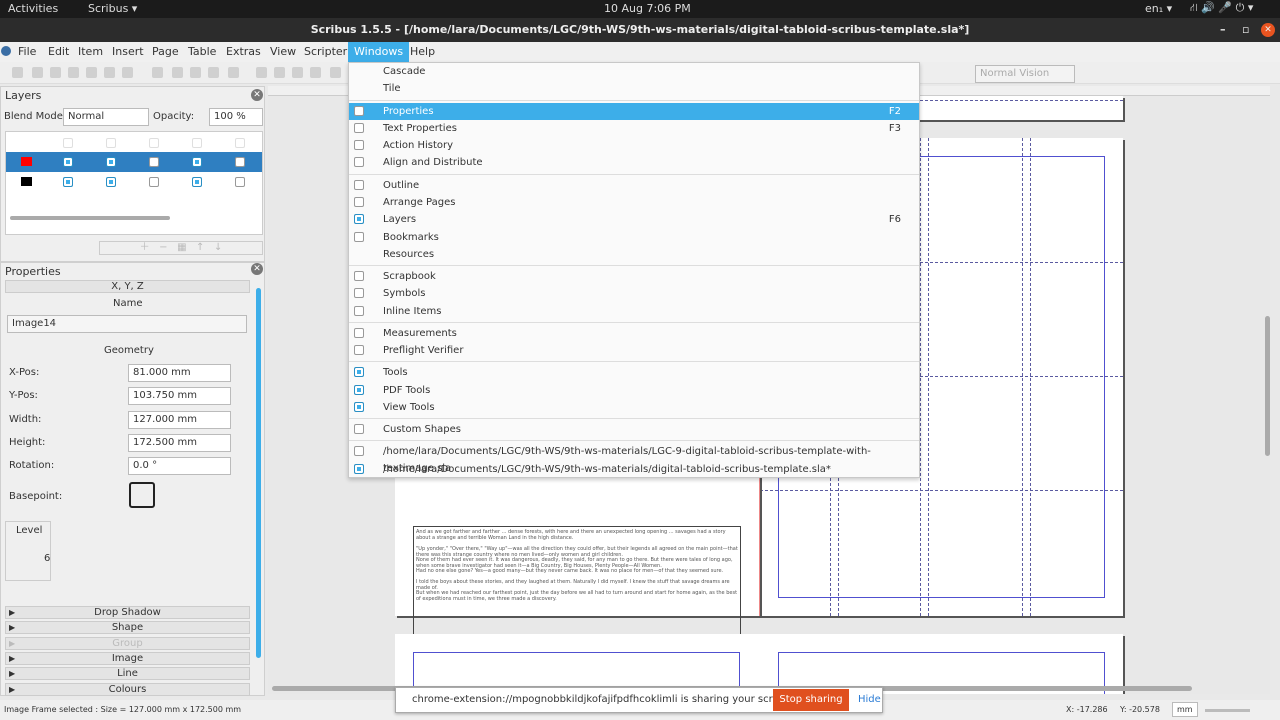 This screenshot has height=720, width=1280. What do you see at coordinates (634, 202) in the screenshot?
I see `menu-item-arrange-pages: Arrange Pages` at bounding box center [634, 202].